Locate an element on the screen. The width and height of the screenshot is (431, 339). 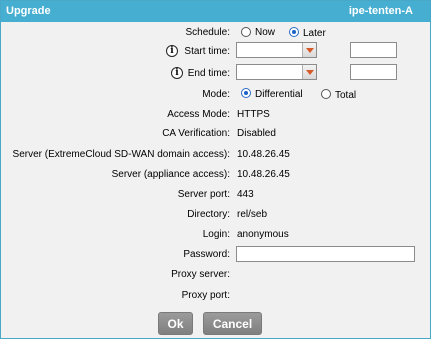
mode-differential-label: Differential is located at coordinates (279, 94).